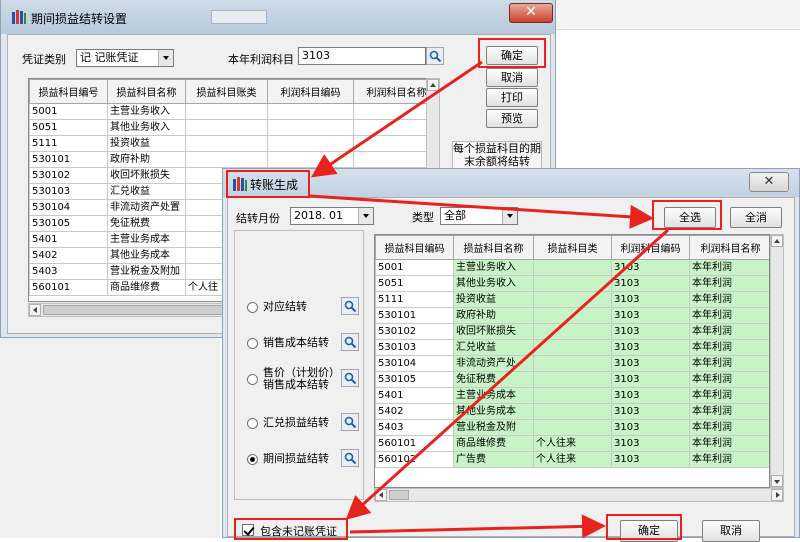 This screenshot has height=542, width=800. What do you see at coordinates (397, 119) in the screenshot?
I see `arrow-ok-to-transfer-window` at bounding box center [397, 119].